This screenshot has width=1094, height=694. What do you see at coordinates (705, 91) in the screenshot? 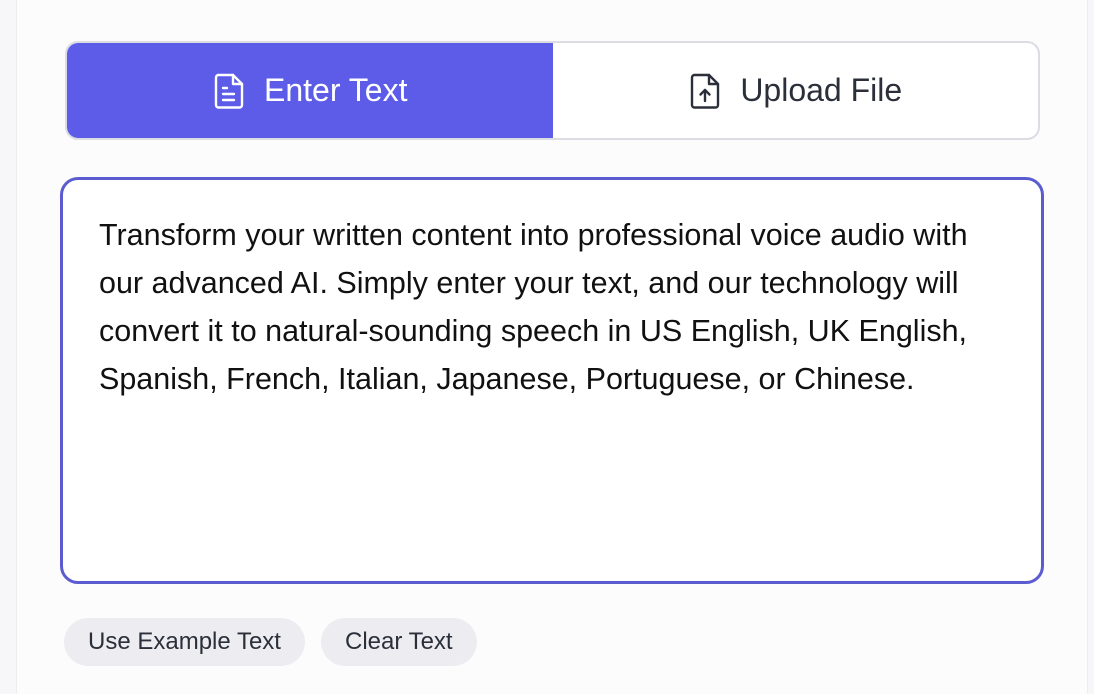
I see `file-upload-icon` at bounding box center [705, 91].